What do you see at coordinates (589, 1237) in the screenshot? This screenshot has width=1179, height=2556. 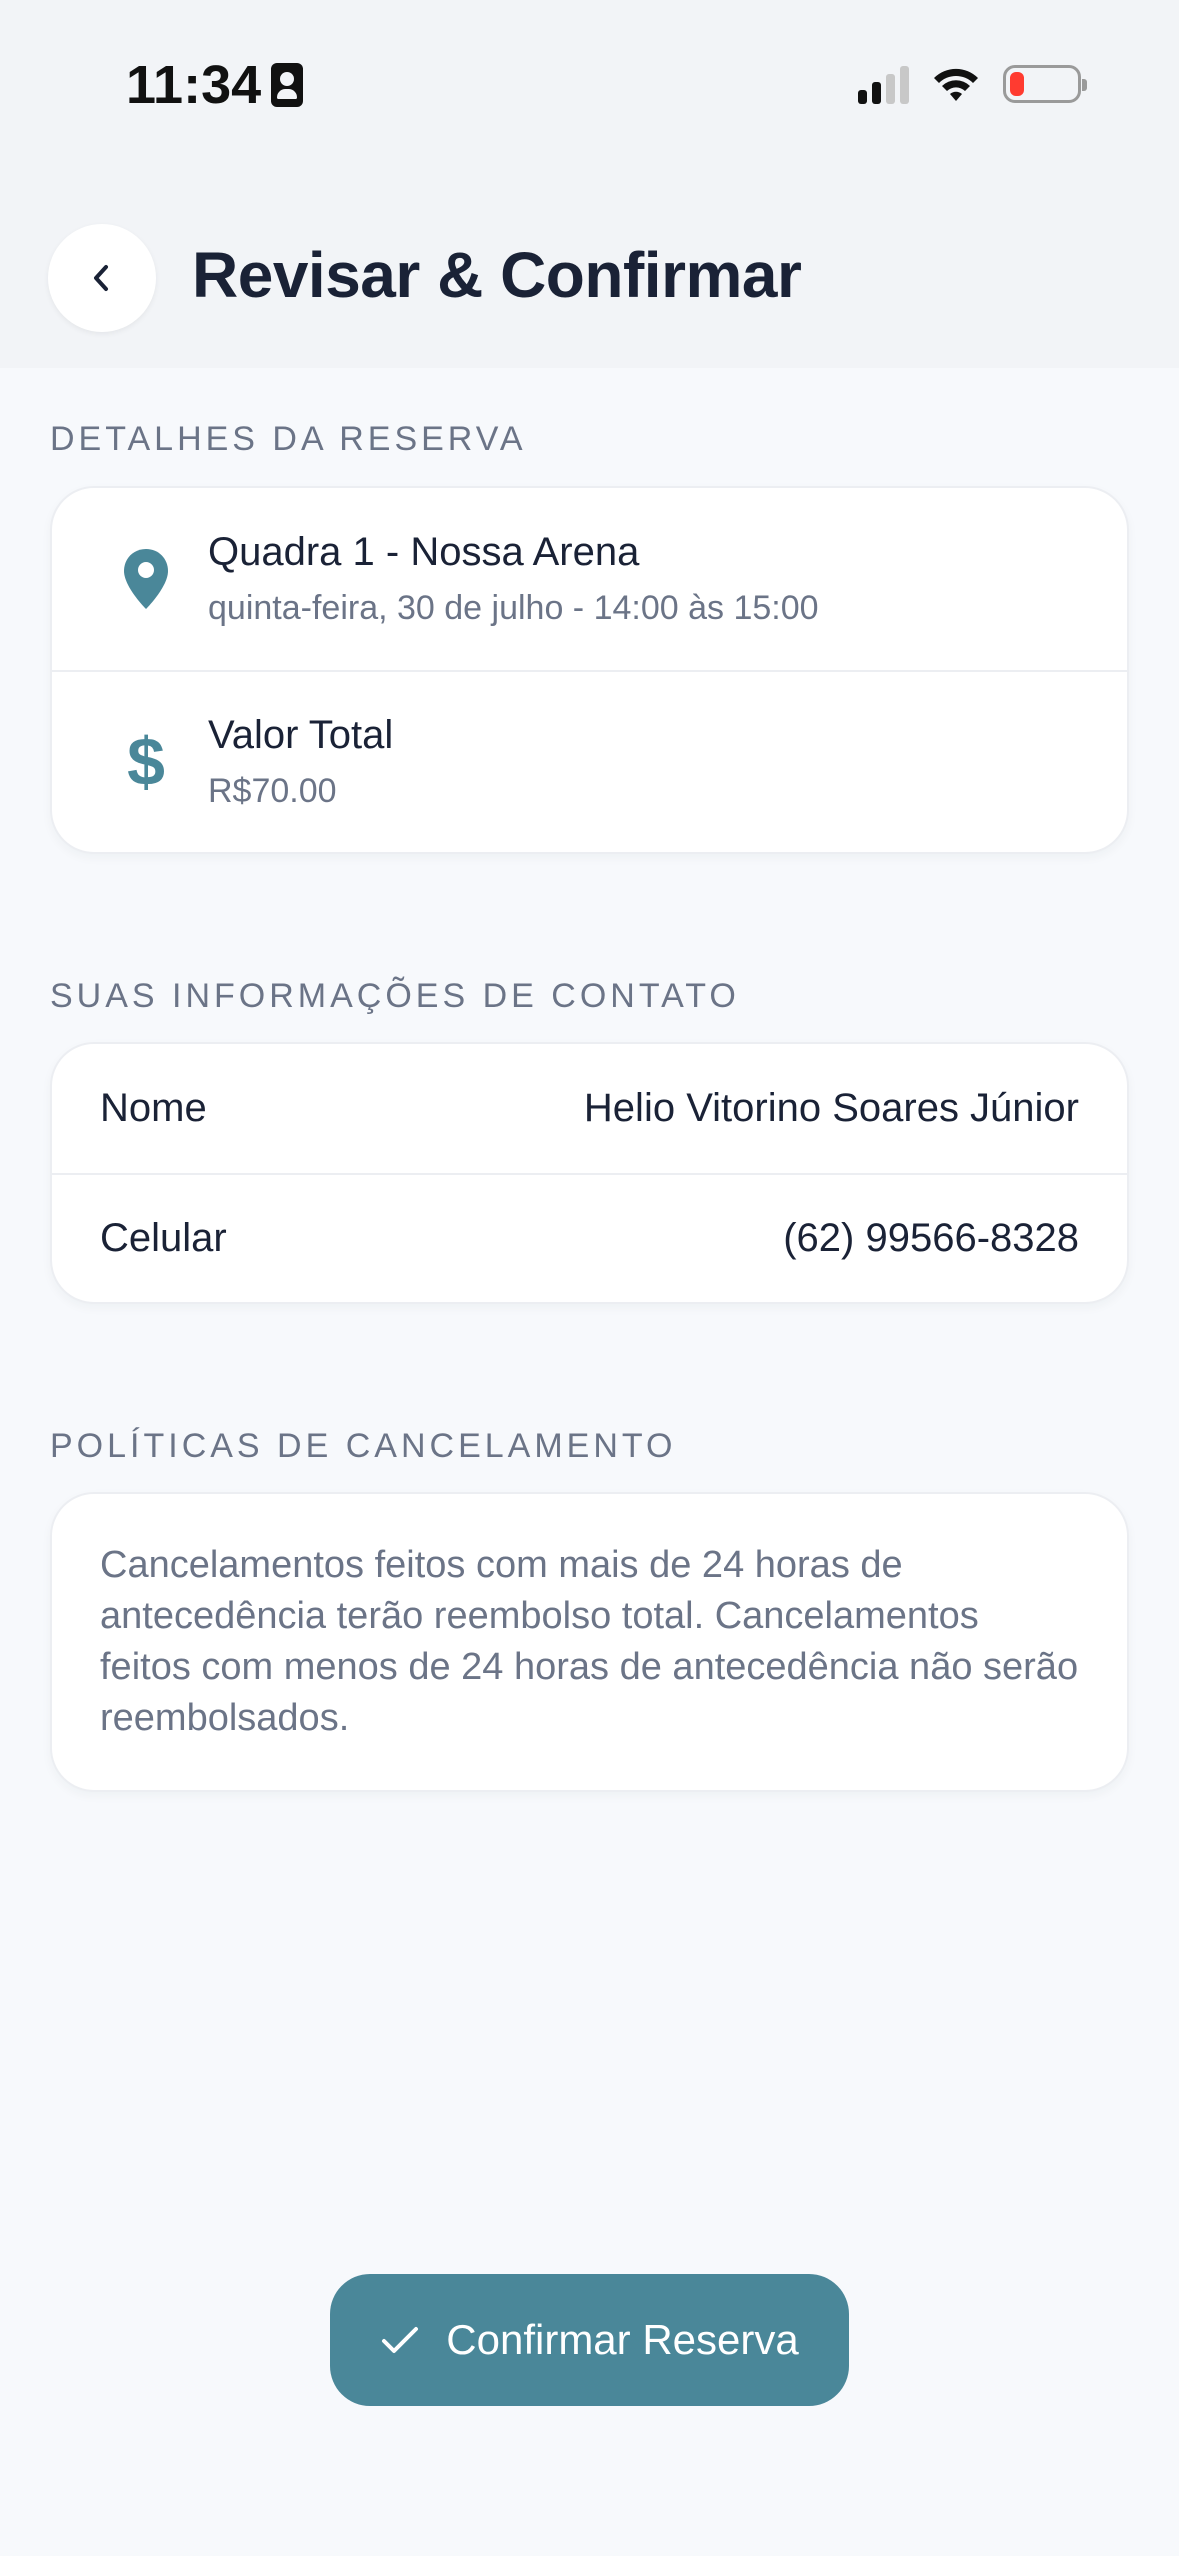 I see `contact-row-phone: Celular (62) 99566-8328` at bounding box center [589, 1237].